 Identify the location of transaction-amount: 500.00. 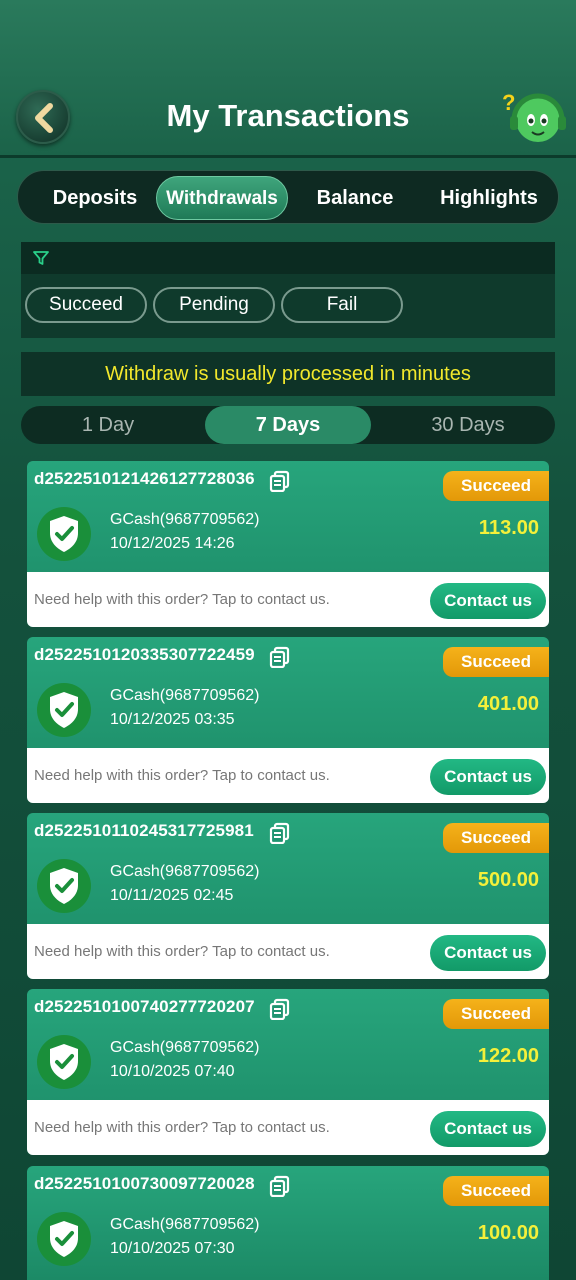
(508, 880).